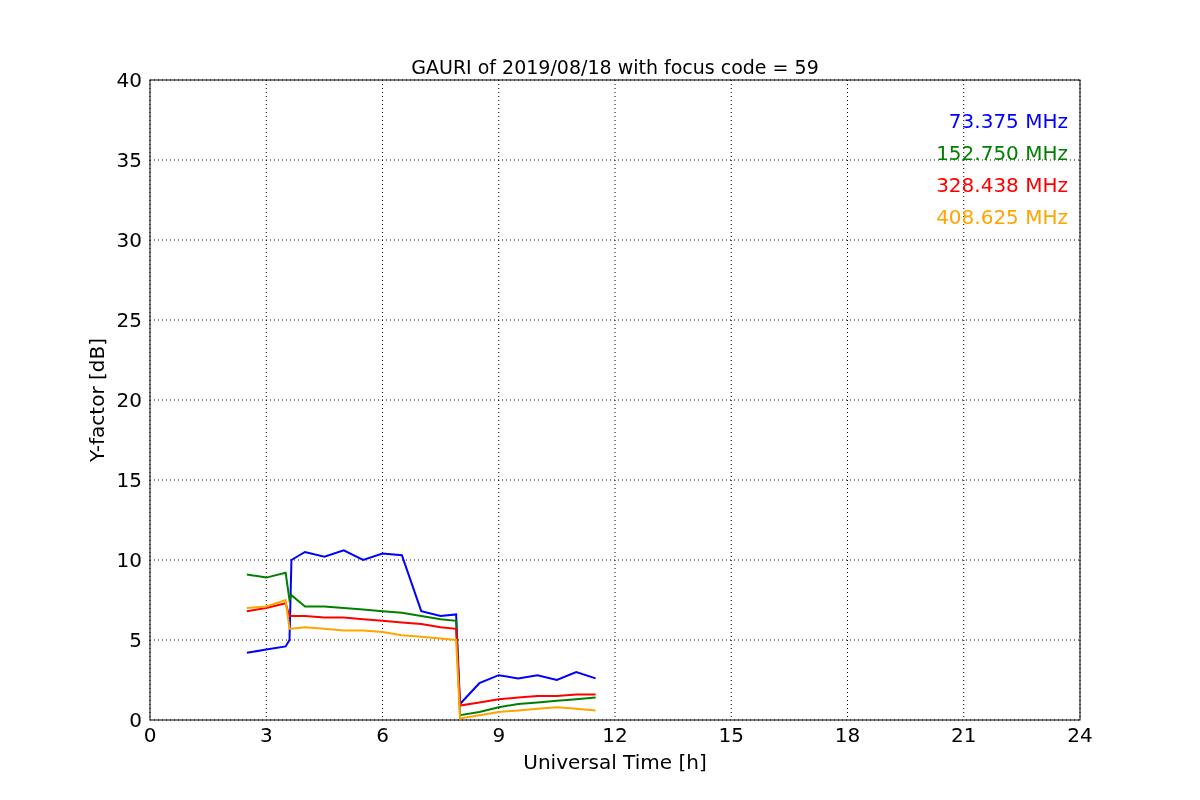 The height and width of the screenshot is (800, 1200). What do you see at coordinates (382, 735) in the screenshot?
I see `x-tick-label: 6` at bounding box center [382, 735].